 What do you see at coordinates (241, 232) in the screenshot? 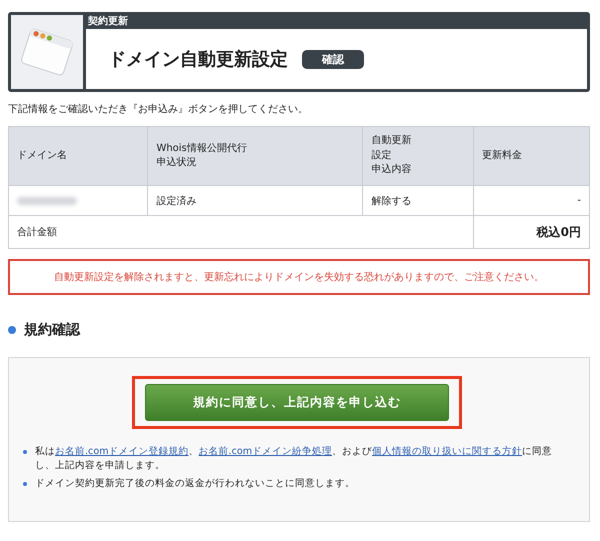
I see `total-label: 合計金額` at bounding box center [241, 232].